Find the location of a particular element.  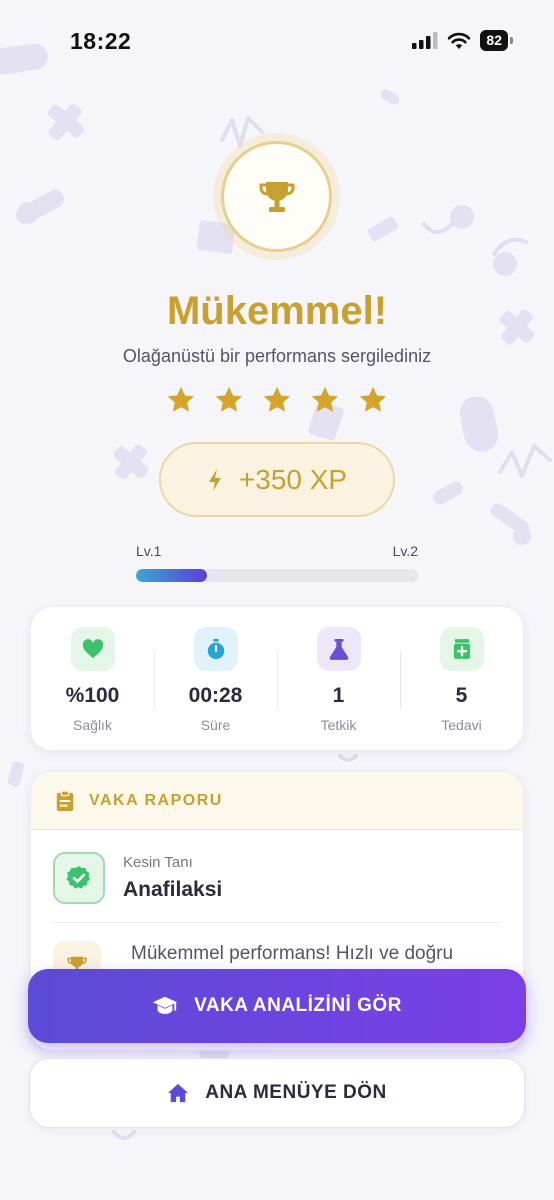

lightning-icon is located at coordinates (214, 479).